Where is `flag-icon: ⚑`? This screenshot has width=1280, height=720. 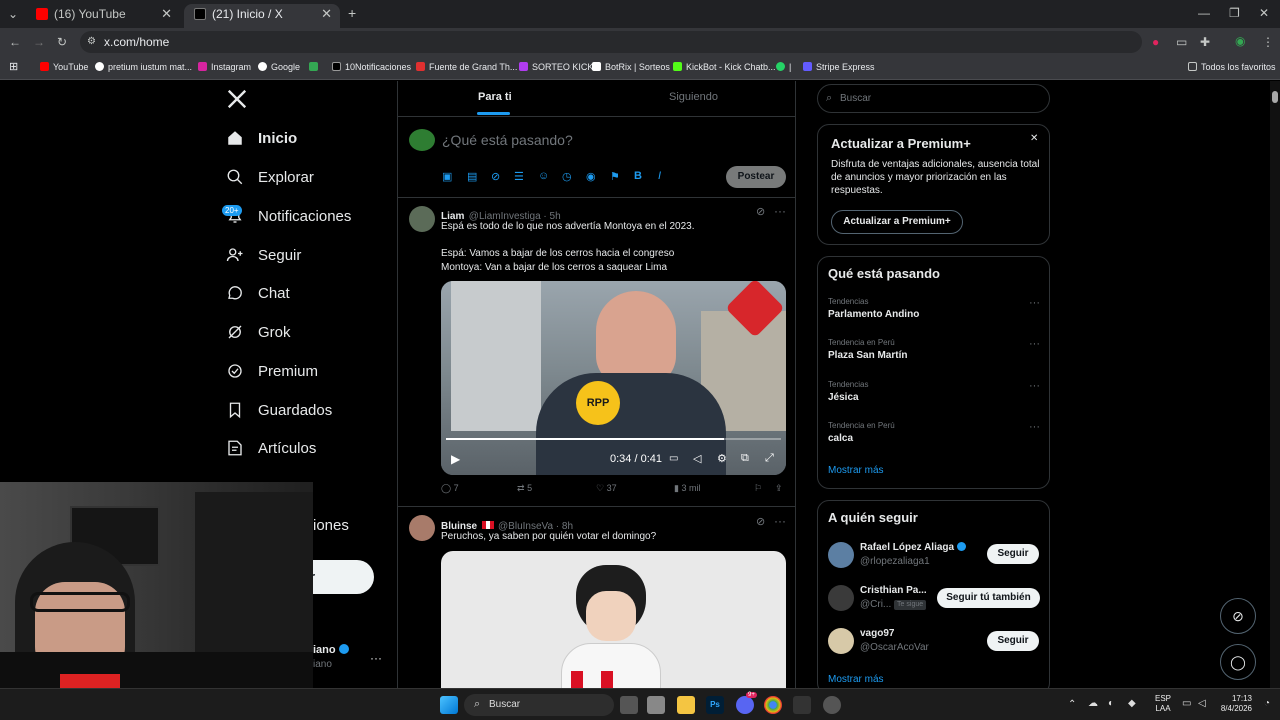
flag-icon: ⚑ is located at coordinates (615, 176).